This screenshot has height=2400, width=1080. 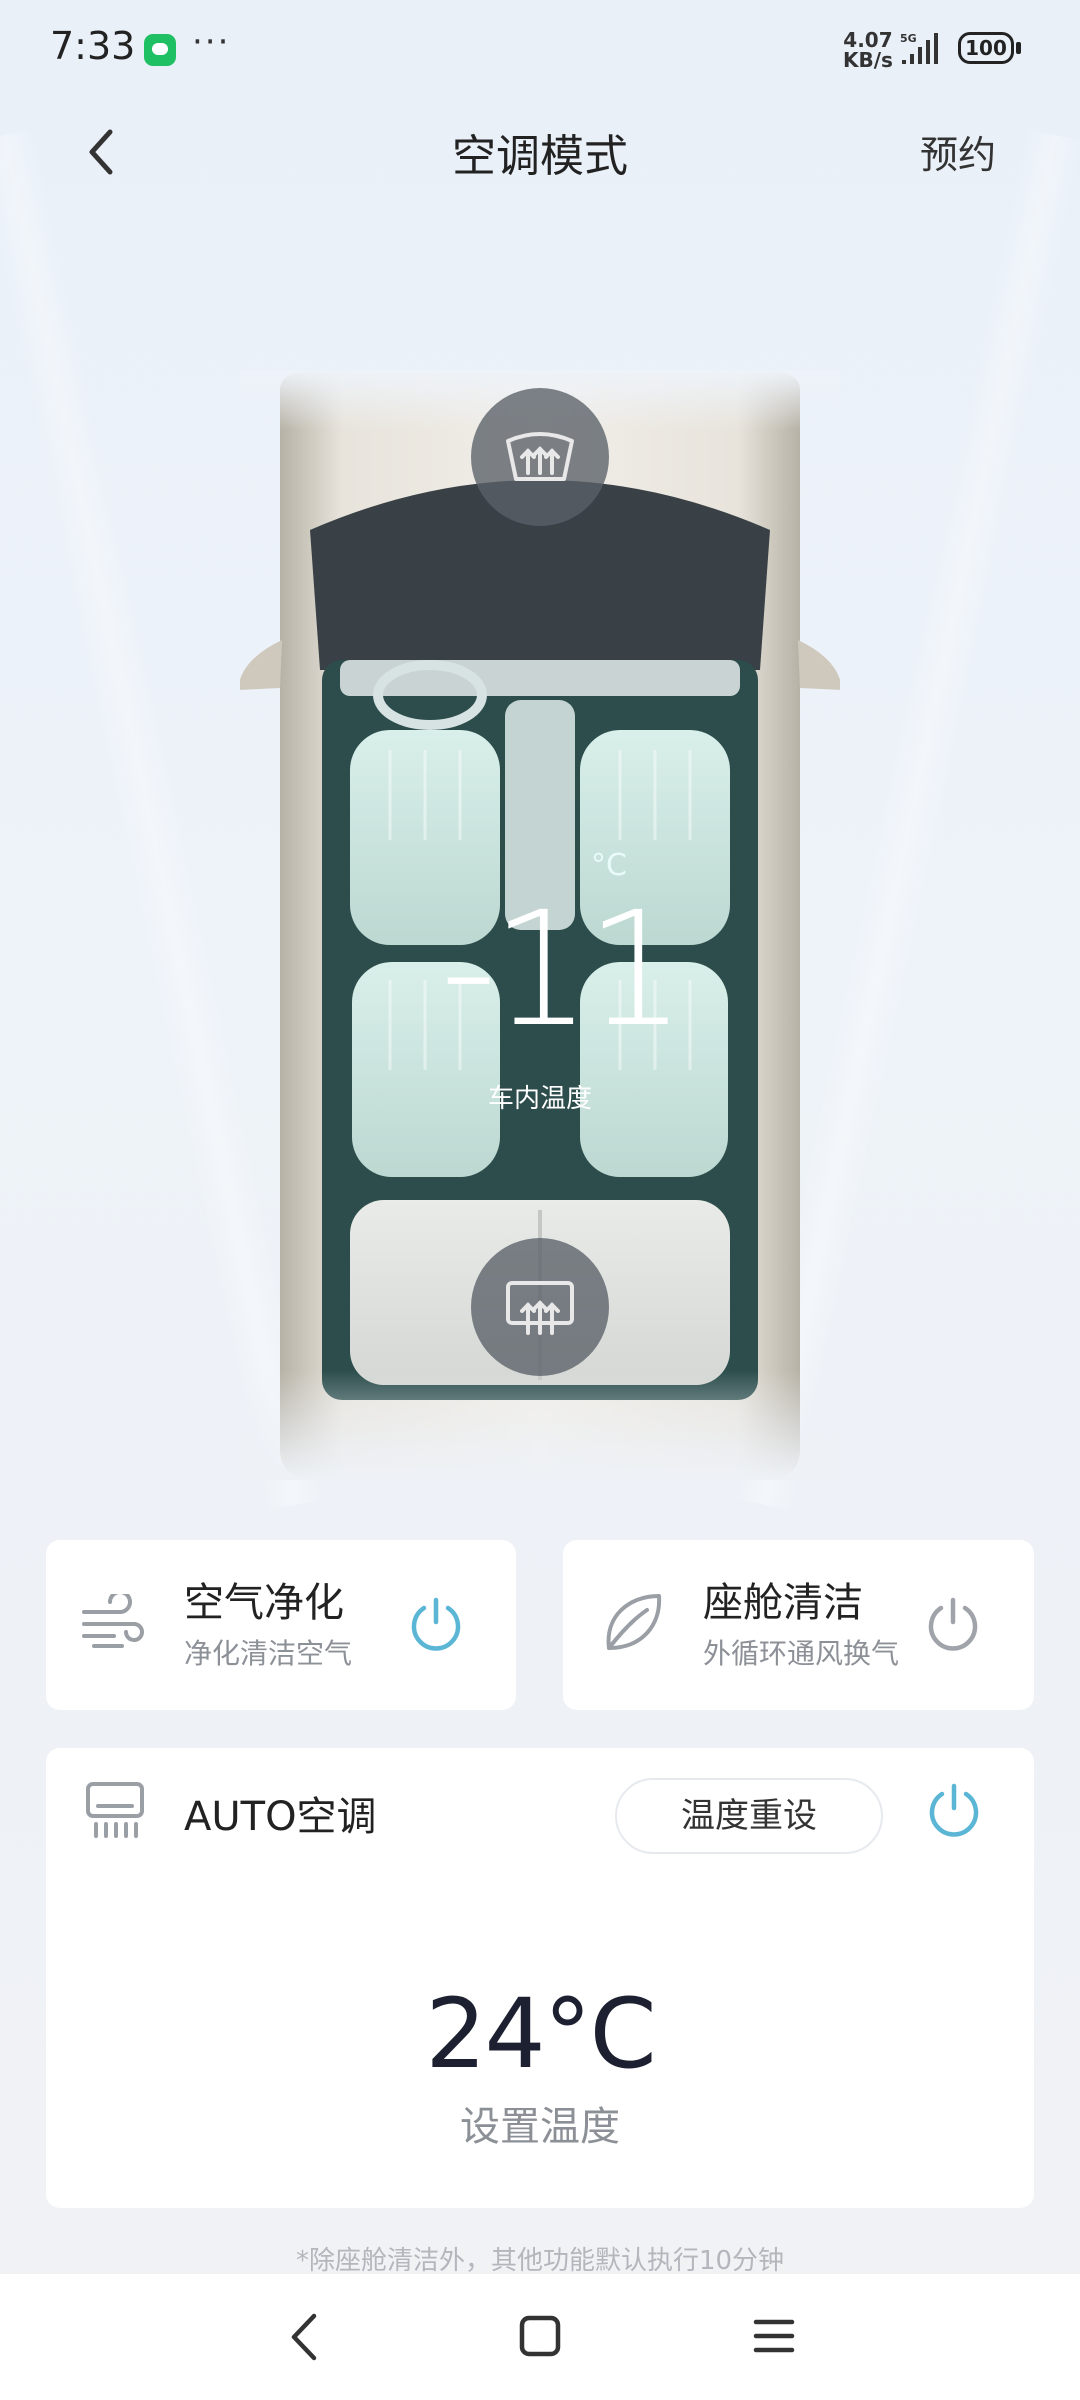 What do you see at coordinates (540, 156) in the screenshot?
I see `page-title: 空调模式` at bounding box center [540, 156].